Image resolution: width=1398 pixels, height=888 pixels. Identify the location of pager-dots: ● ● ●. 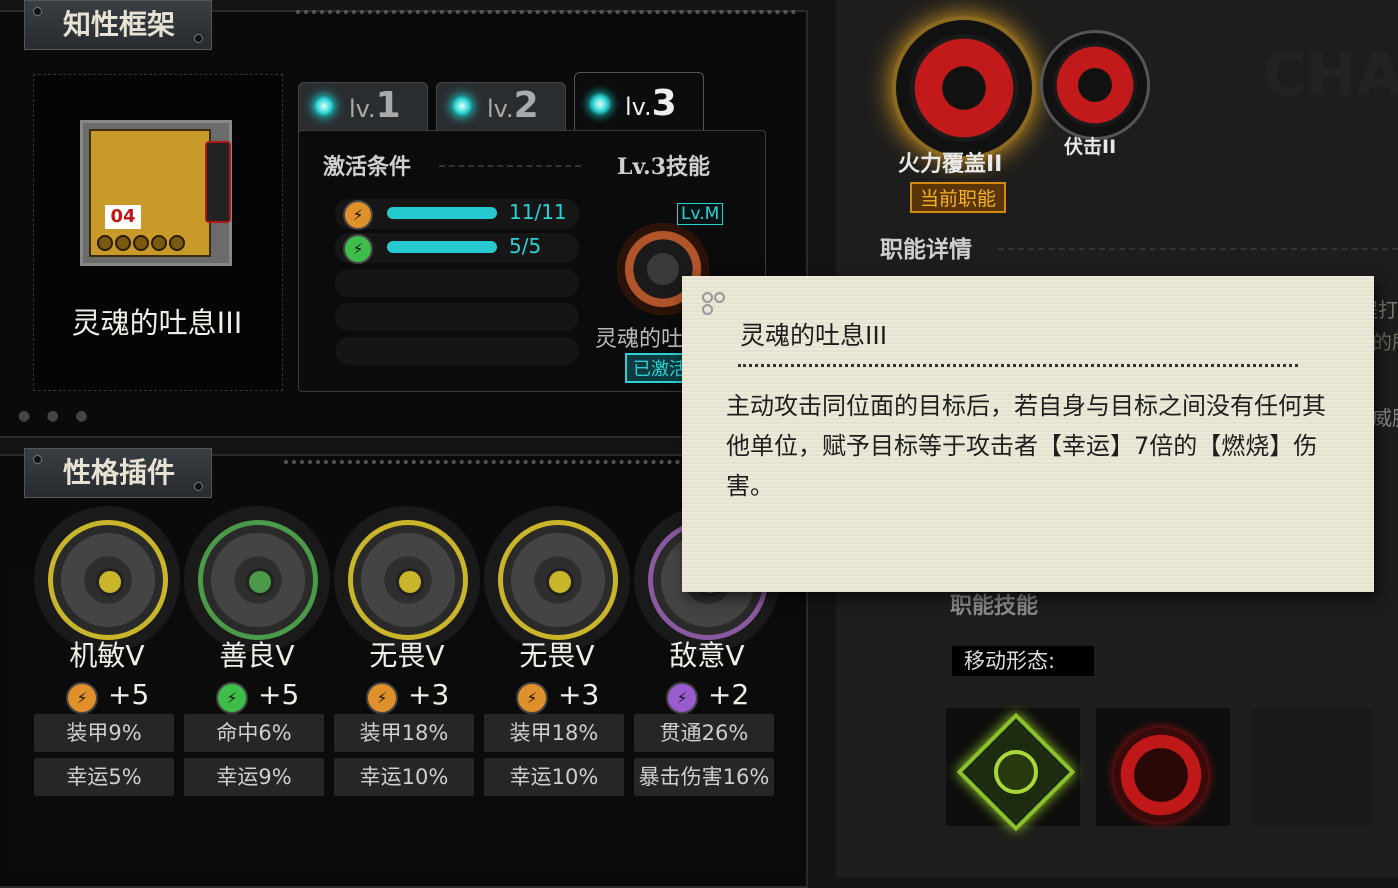
(56, 416).